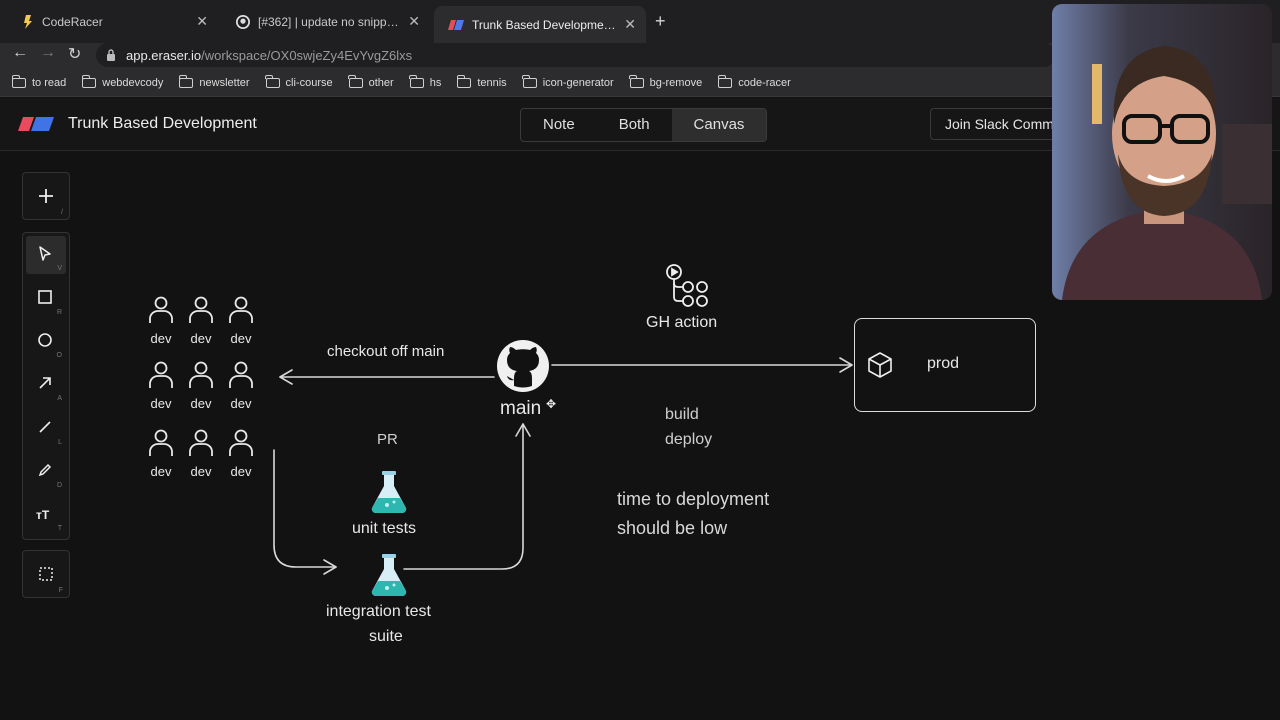 This screenshot has height=720, width=1280. What do you see at coordinates (456, 24) in the screenshot?
I see `eraser-favicon-icon` at bounding box center [456, 24].